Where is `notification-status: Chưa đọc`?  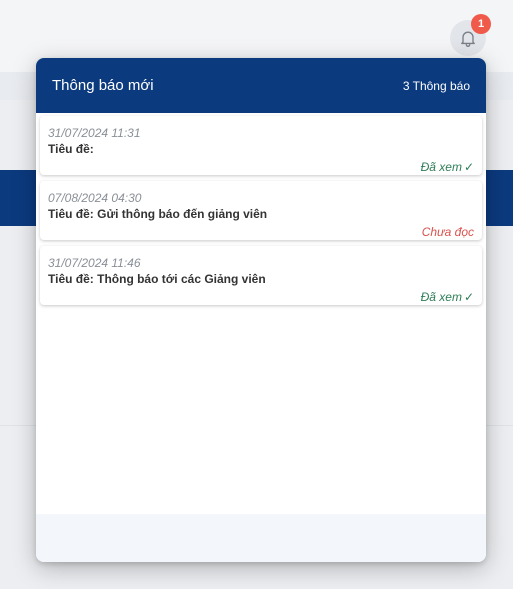 notification-status: Chưa đọc is located at coordinates (448, 232).